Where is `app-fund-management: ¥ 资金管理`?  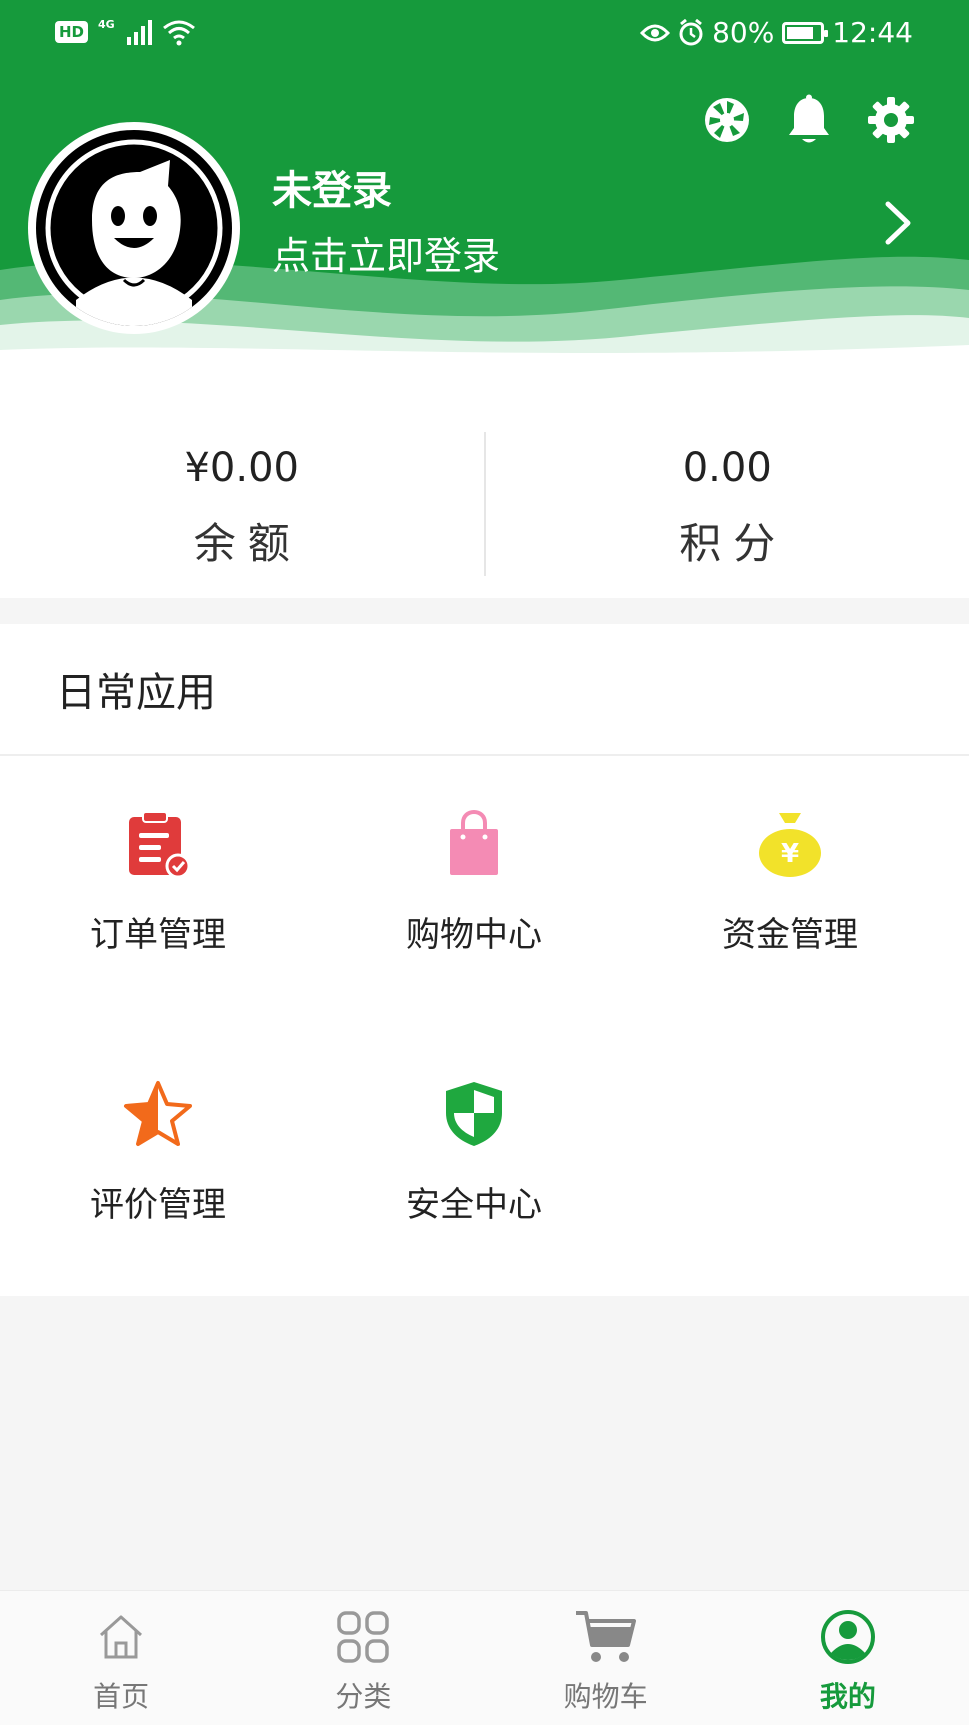
app-fund-management: ¥ 资金管理 is located at coordinates (790, 856).